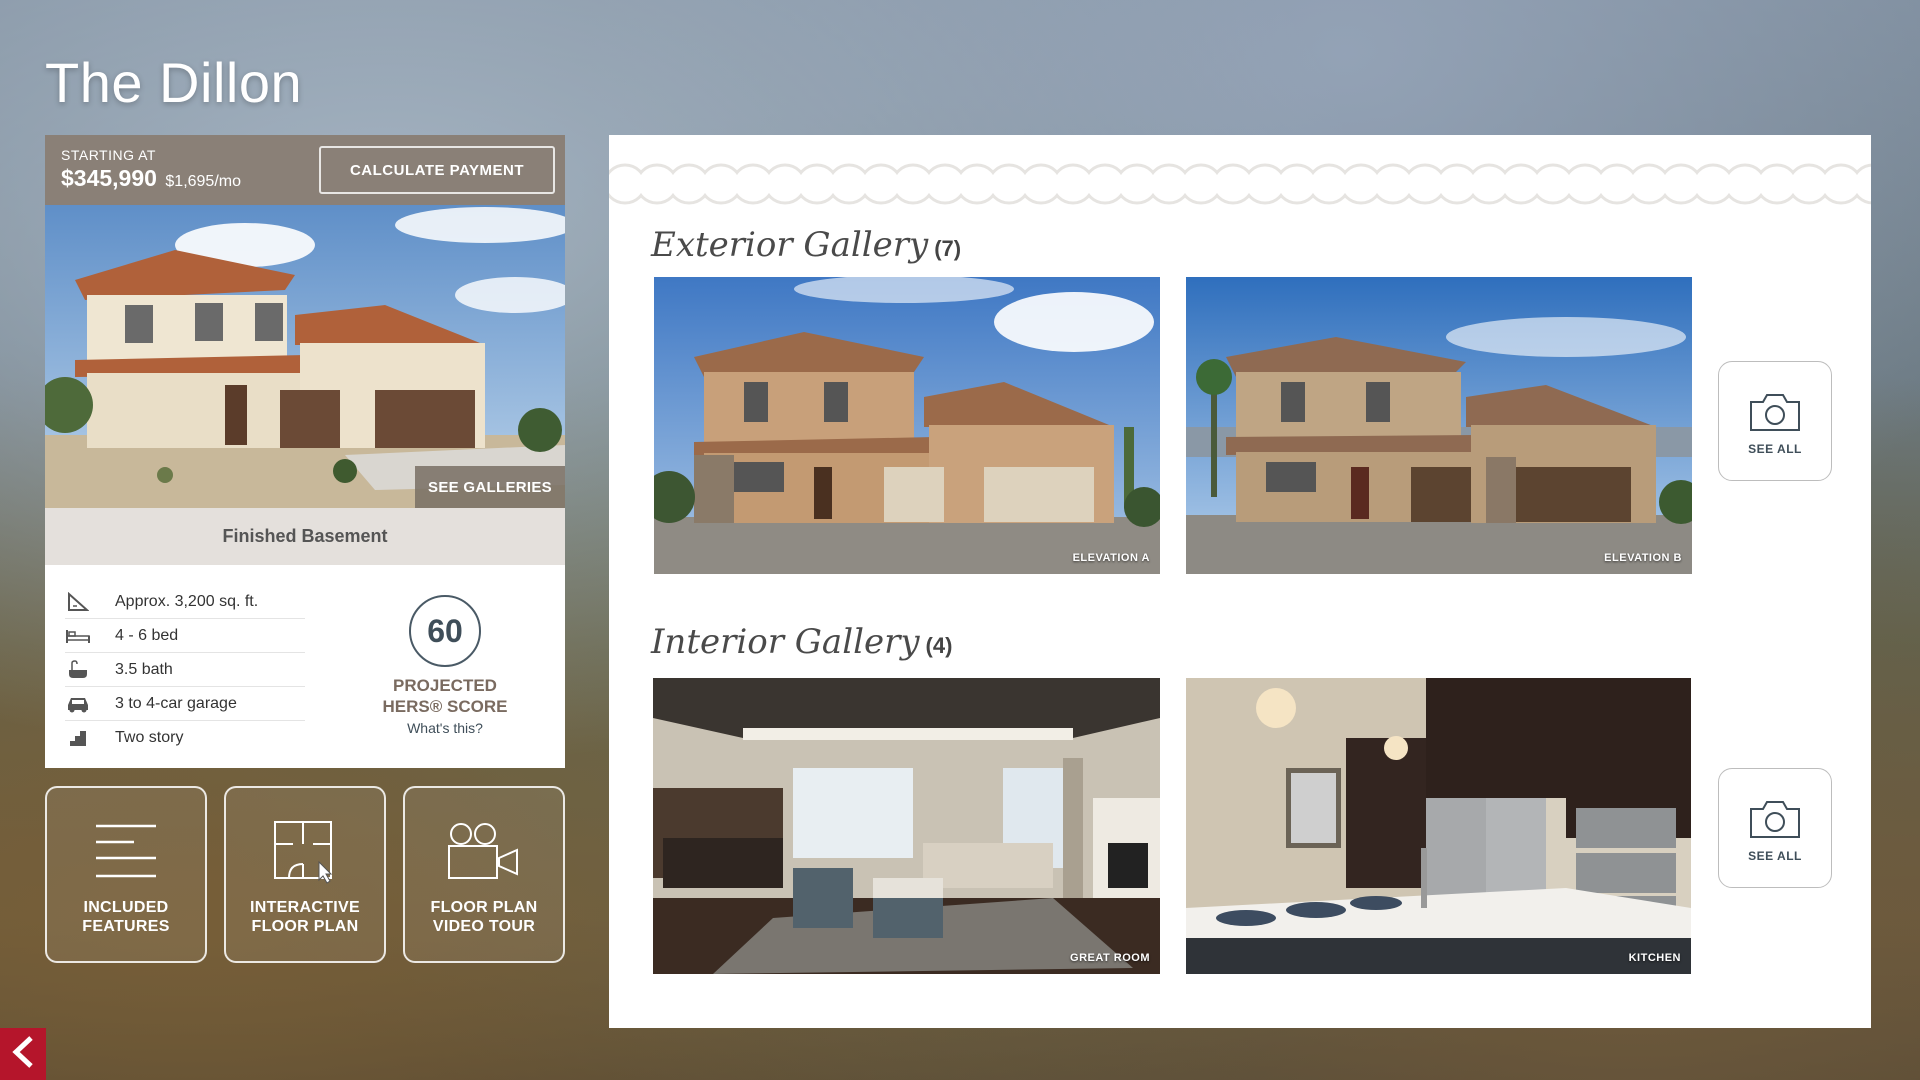  I want to click on interior-see-all-button: SEE ALL, so click(1775, 828).